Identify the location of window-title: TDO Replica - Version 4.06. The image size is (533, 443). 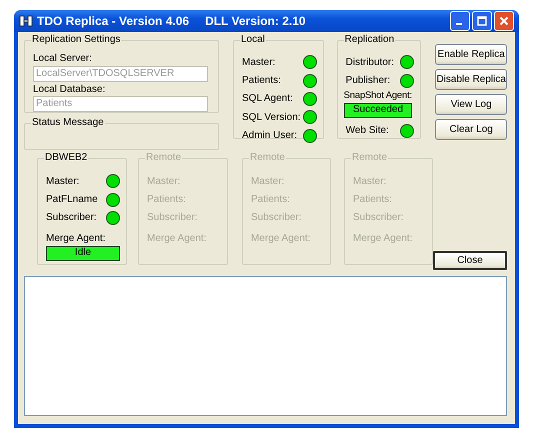
(113, 21).